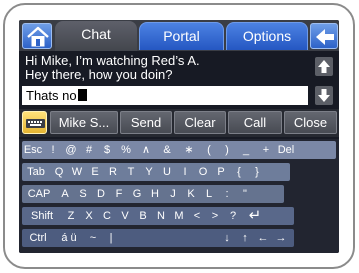 This screenshot has width=359, height=273. Describe the element at coordinates (245, 194) in the screenshot. I see `key: "` at that location.